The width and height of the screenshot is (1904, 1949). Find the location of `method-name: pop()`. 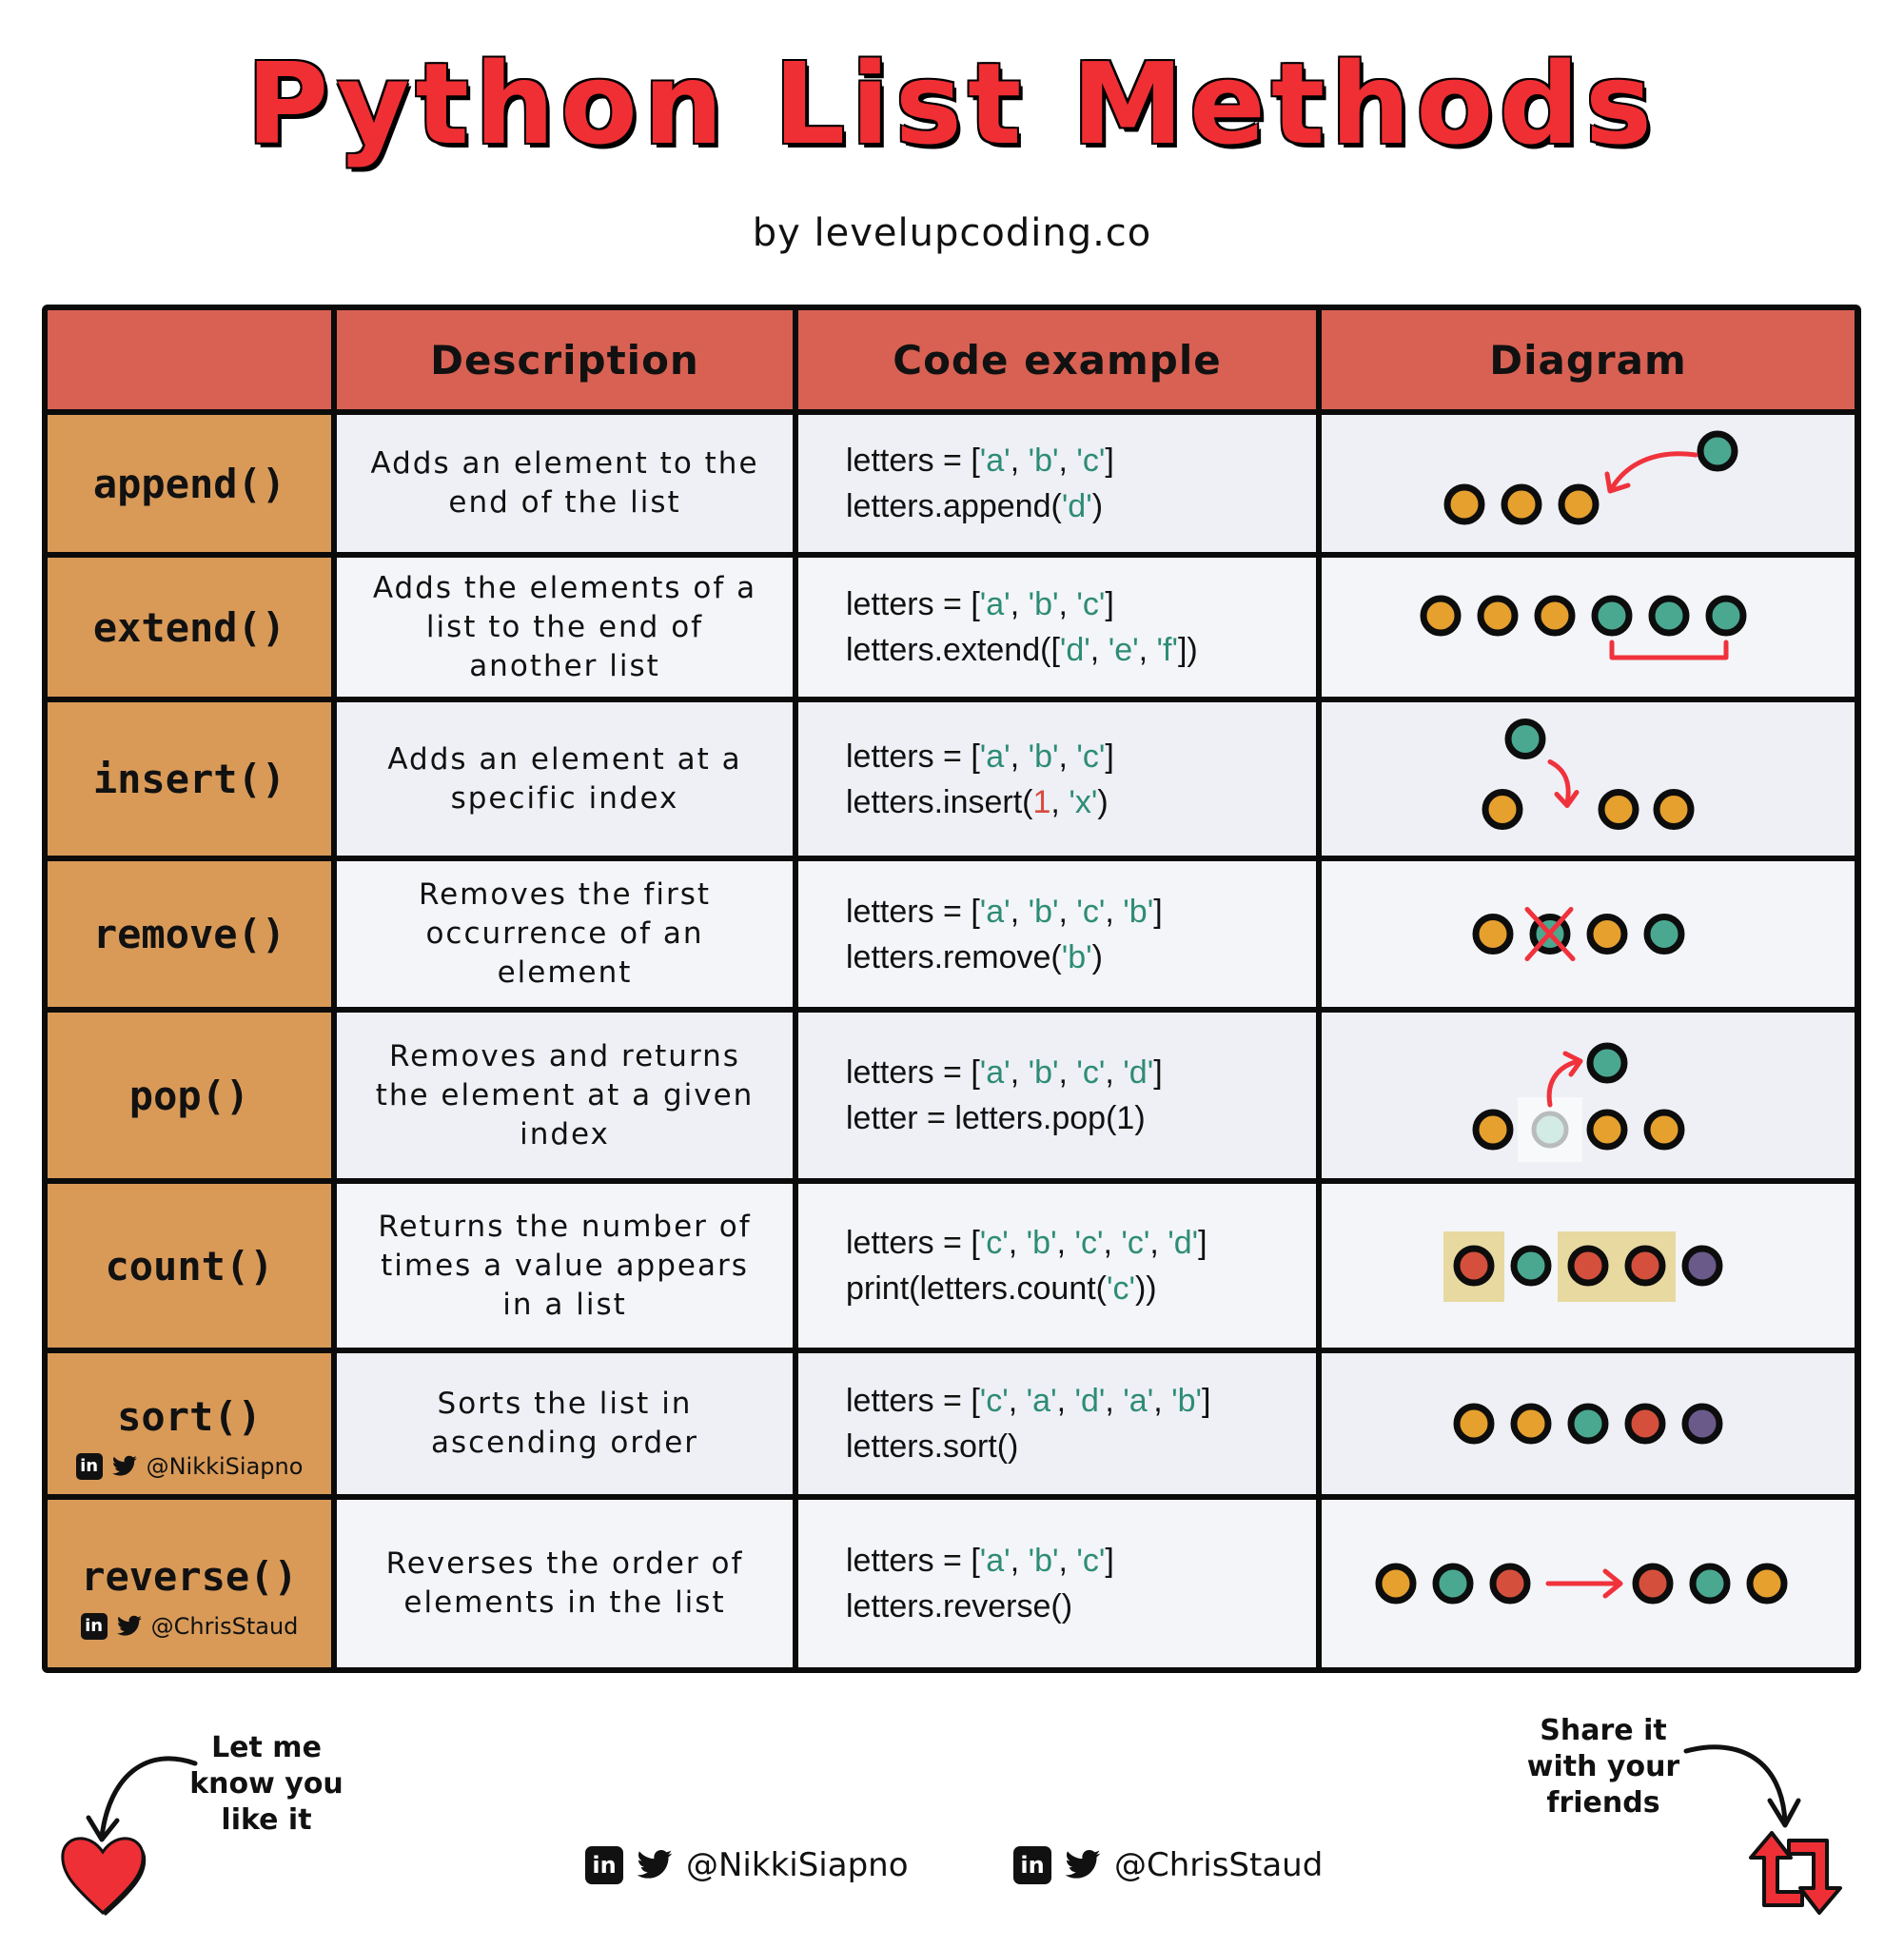

method-name: pop() is located at coordinates (189, 1095).